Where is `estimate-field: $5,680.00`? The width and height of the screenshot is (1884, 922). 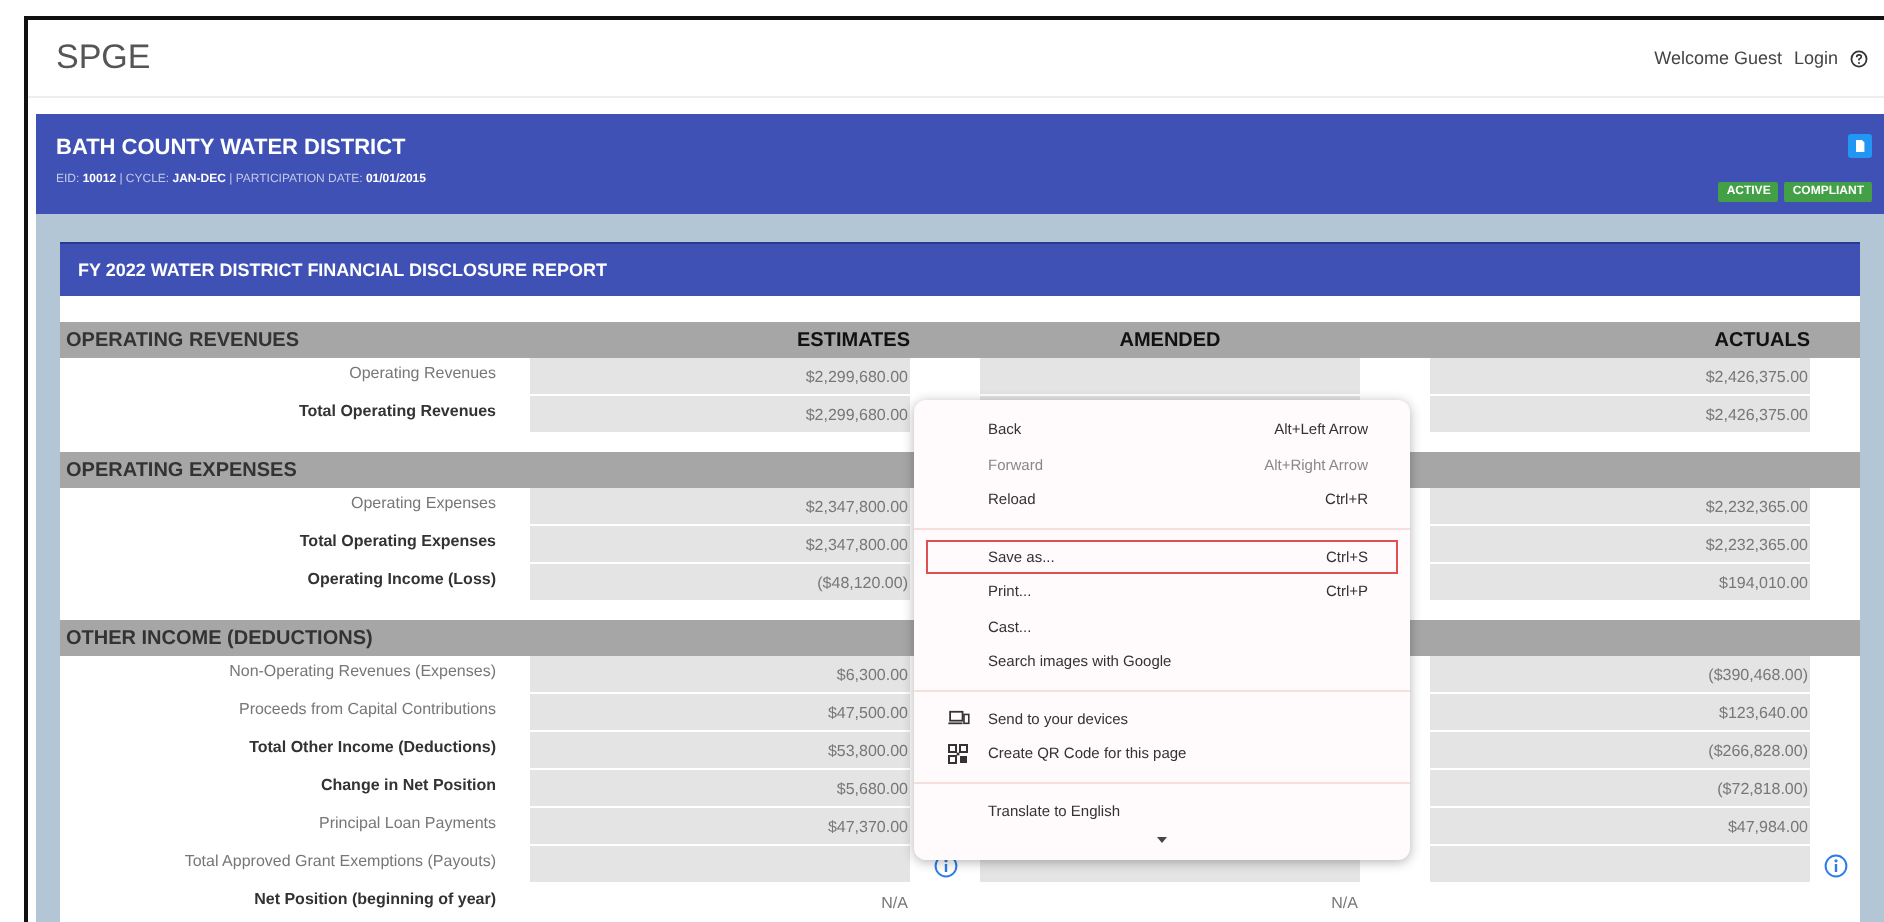
estimate-field: $5,680.00 is located at coordinates (720, 789).